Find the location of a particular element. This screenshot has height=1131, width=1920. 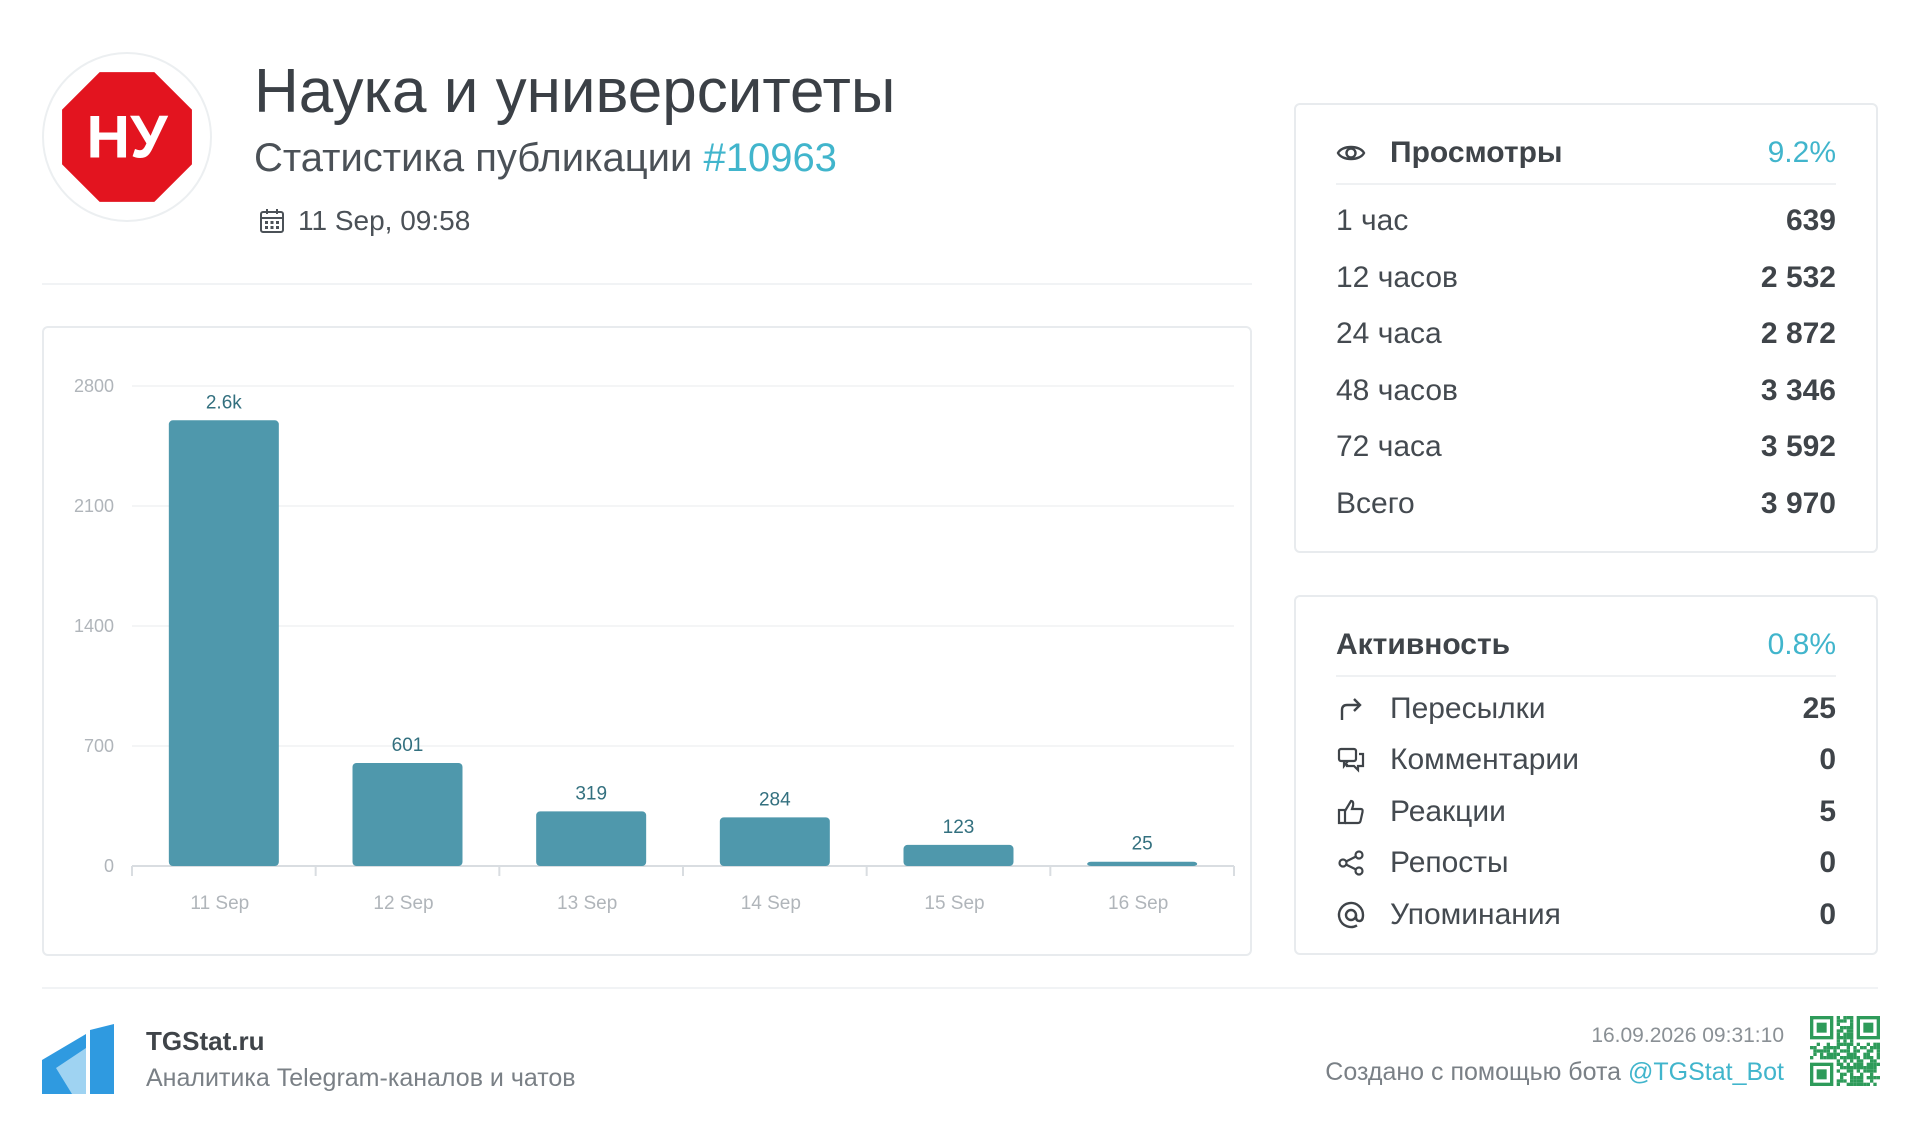

activity-percent: 0.8% is located at coordinates (1801, 644).